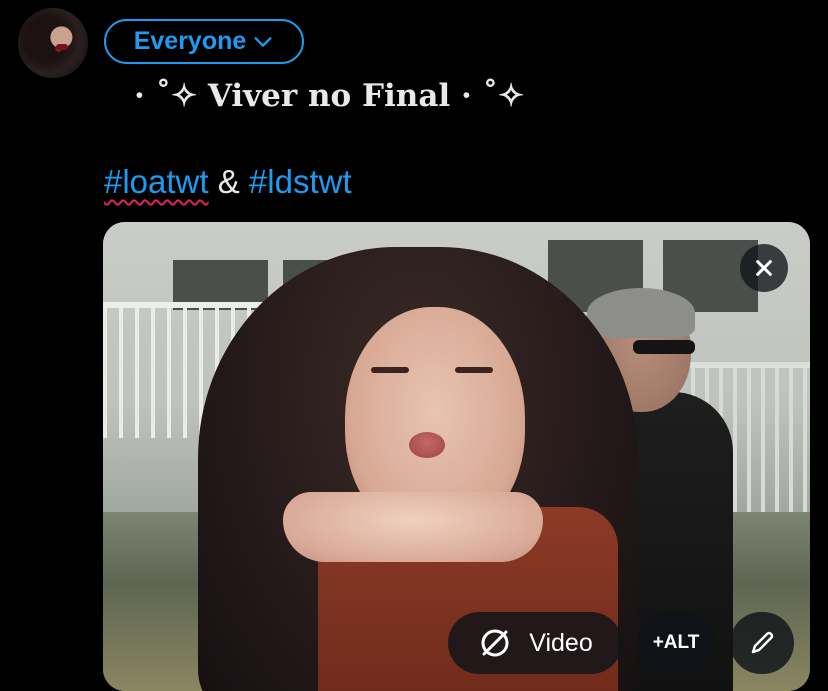 The height and width of the screenshot is (691, 828). What do you see at coordinates (300, 181) in the screenshot?
I see `hashtag-link: #ldstwt` at bounding box center [300, 181].